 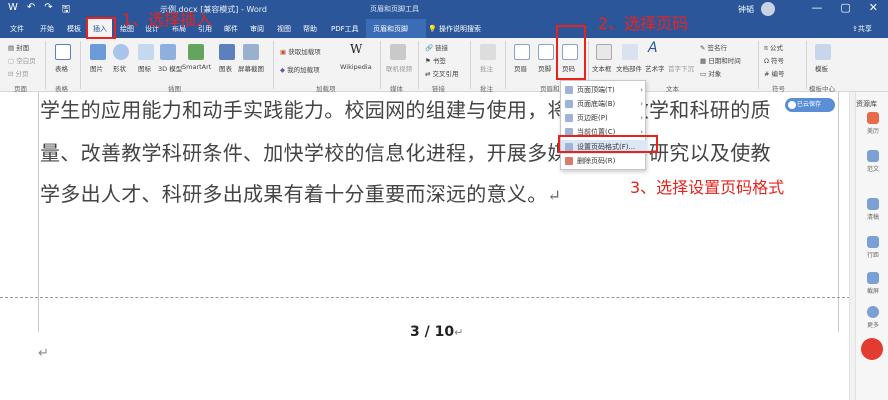 What do you see at coordinates (257, 29) in the screenshot?
I see `tab-review: 审阅` at bounding box center [257, 29].